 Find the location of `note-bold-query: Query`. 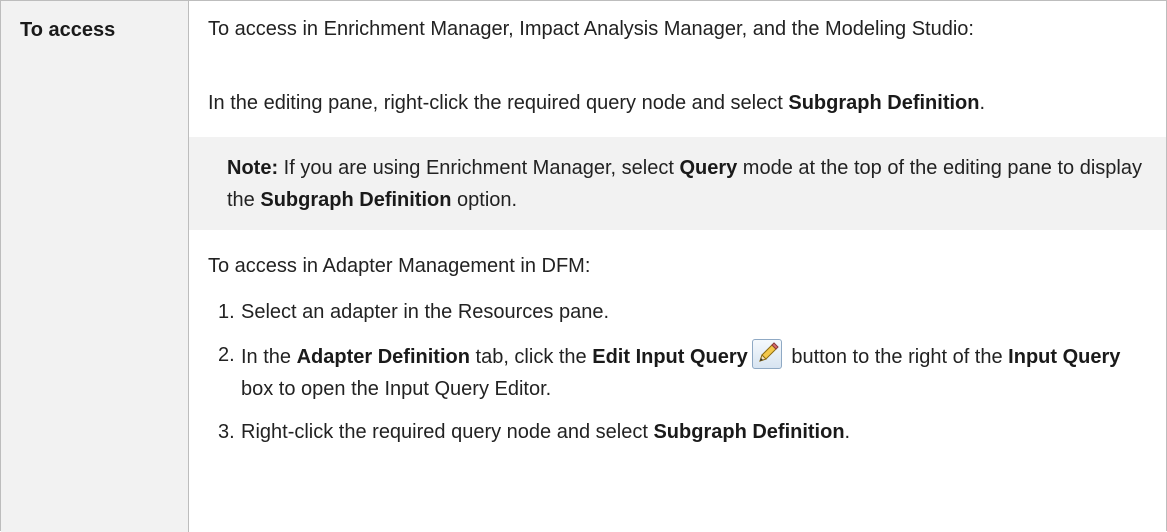

note-bold-query: Query is located at coordinates (708, 168).